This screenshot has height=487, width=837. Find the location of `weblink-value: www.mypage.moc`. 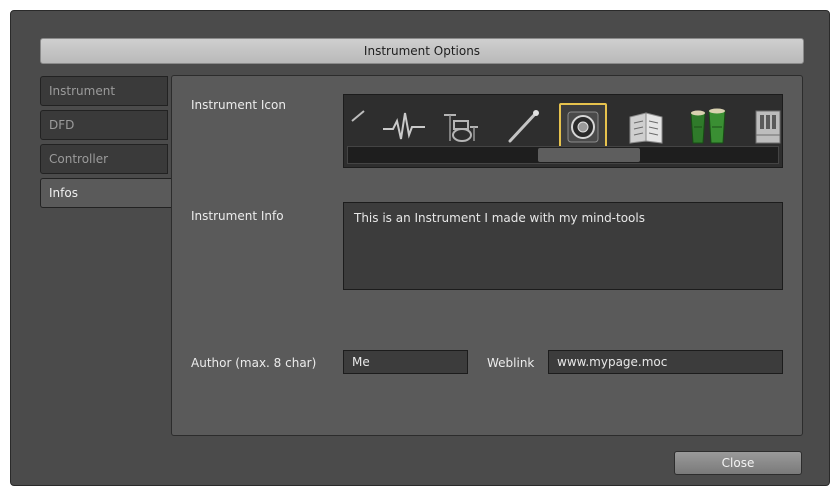

weblink-value: www.mypage.moc is located at coordinates (612, 362).